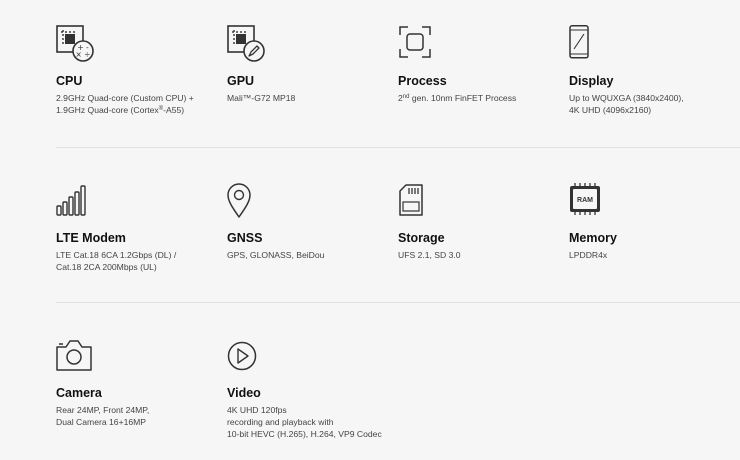  What do you see at coordinates (247, 45) in the screenshot?
I see `gpu-chip-icon` at bounding box center [247, 45].